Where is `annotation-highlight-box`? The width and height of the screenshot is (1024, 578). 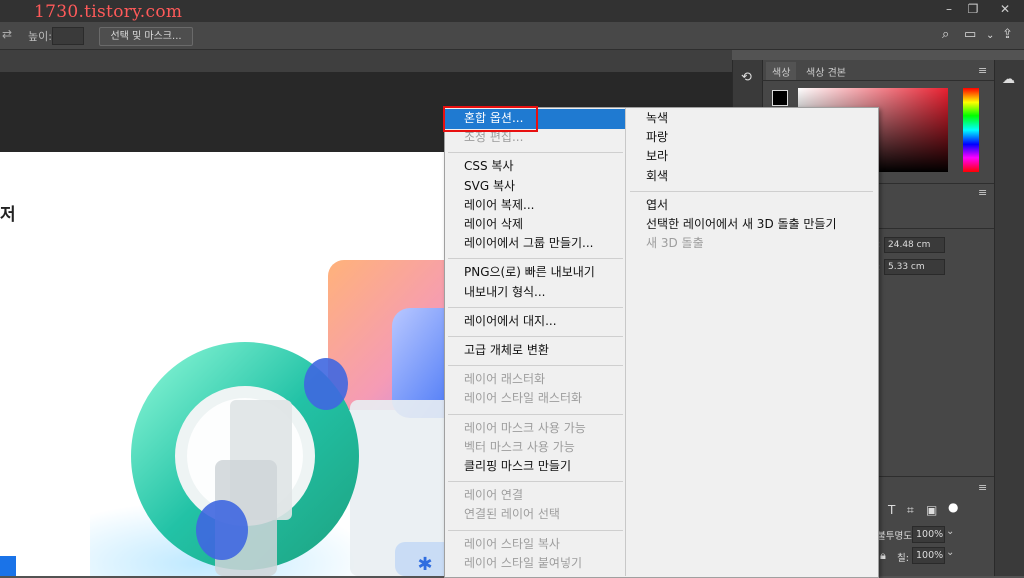 annotation-highlight-box is located at coordinates (490, 119).